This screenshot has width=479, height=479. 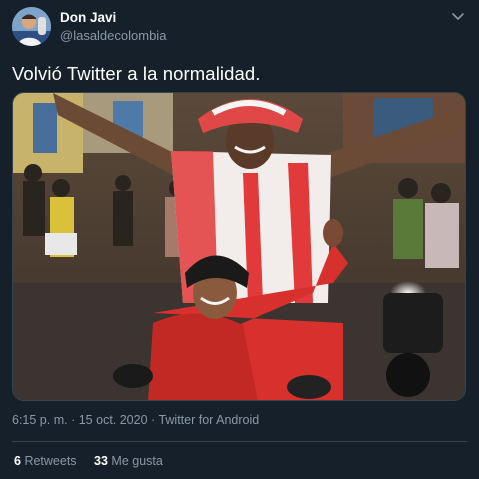 What do you see at coordinates (137, 461) in the screenshot?
I see `likes-label: Me gusta` at bounding box center [137, 461].